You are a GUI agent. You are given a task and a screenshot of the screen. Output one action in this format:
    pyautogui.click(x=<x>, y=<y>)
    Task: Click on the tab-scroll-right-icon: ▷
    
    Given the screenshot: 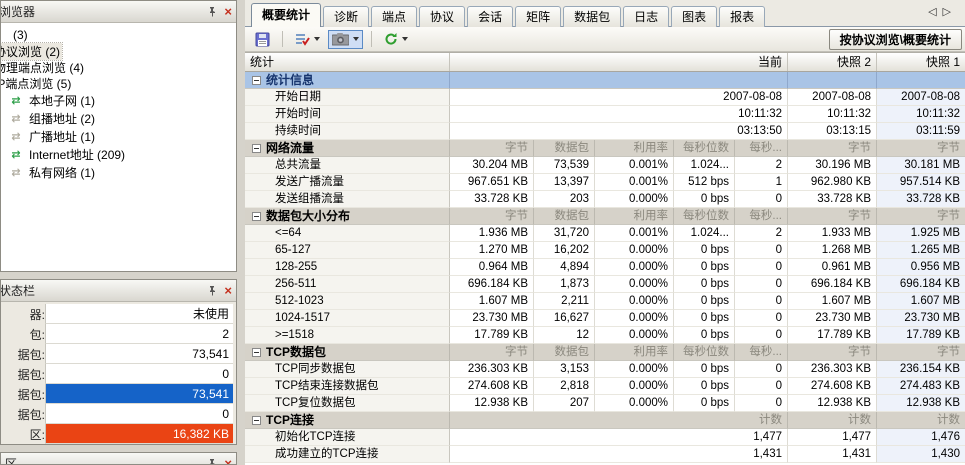 What is the action you would take?
    pyautogui.click(x=950, y=12)
    